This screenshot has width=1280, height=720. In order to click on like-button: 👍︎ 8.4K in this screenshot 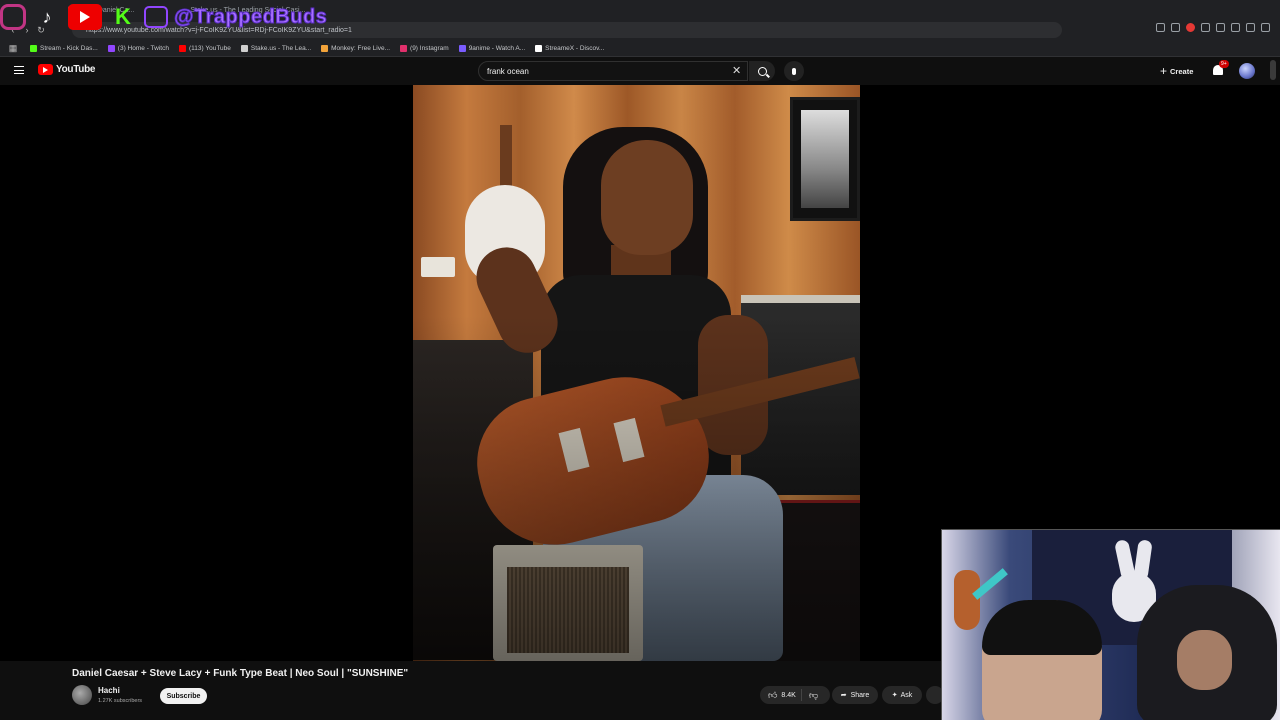, I will do `click(781, 695)`.